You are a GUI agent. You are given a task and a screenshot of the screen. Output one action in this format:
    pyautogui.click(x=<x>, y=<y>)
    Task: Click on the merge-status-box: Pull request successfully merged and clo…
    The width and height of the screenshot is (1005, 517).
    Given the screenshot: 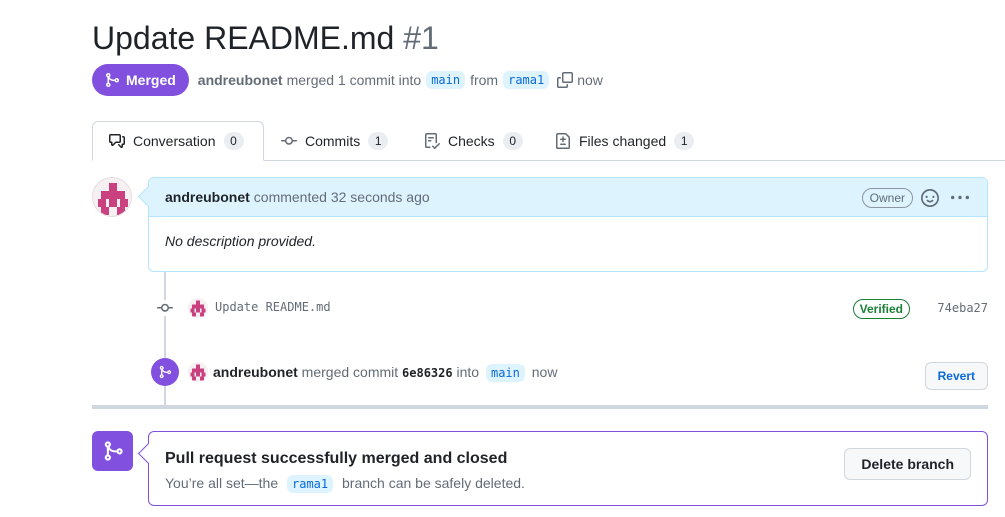 What is the action you would take?
    pyautogui.click(x=568, y=468)
    